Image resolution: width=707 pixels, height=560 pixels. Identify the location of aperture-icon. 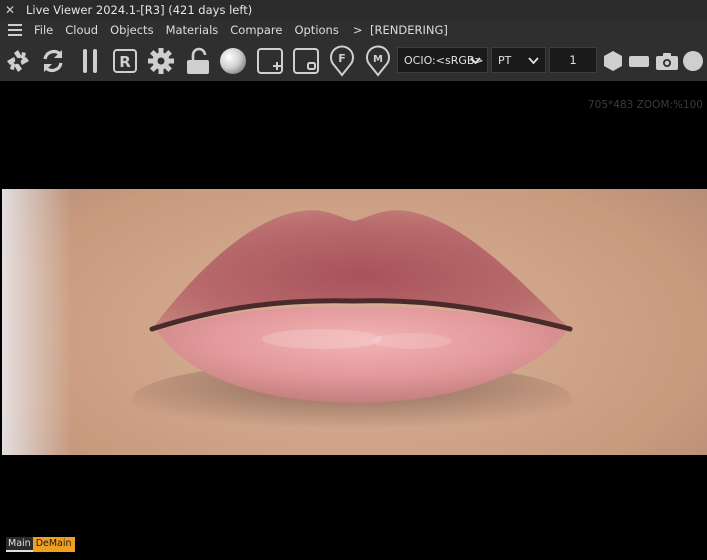
(18, 61).